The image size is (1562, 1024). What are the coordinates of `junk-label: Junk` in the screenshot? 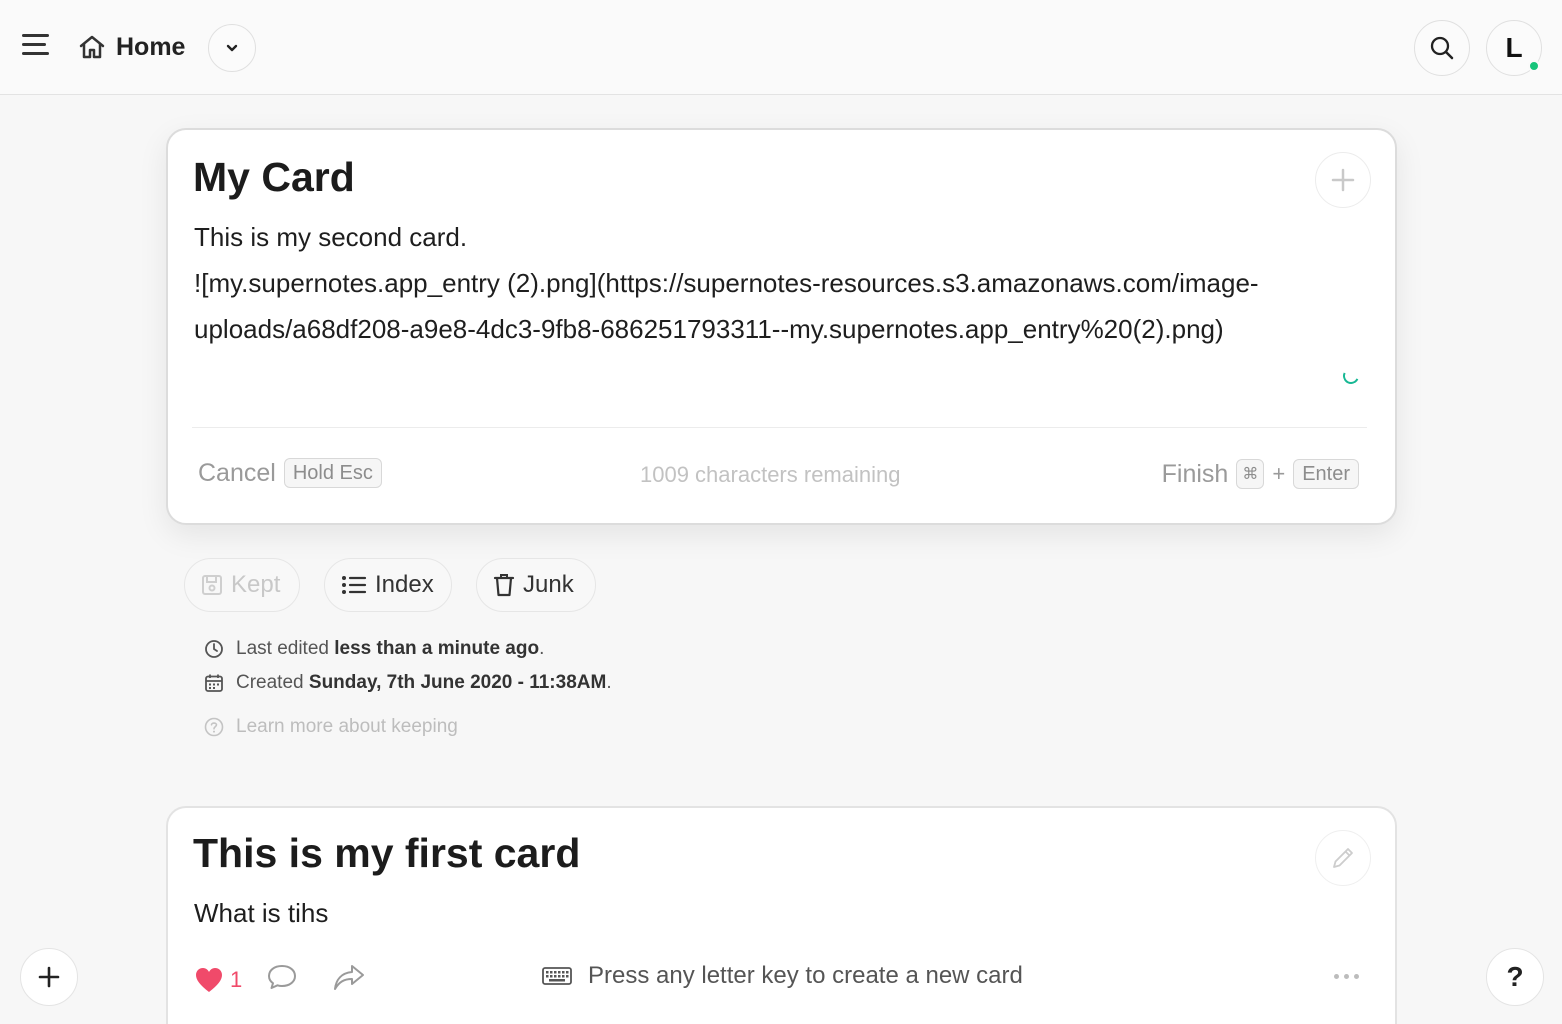 It's located at (548, 584).